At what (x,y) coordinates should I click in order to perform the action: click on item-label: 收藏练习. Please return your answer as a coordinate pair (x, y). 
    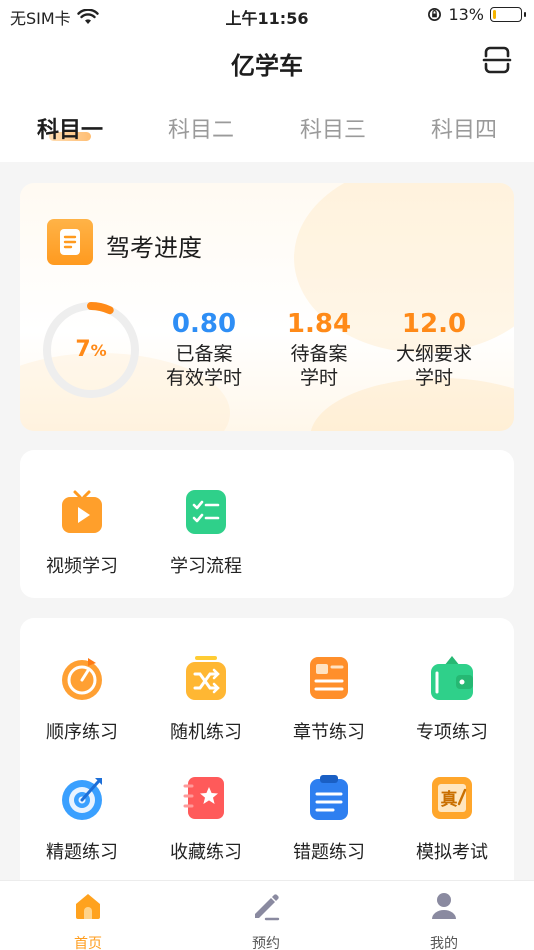
    Looking at the image, I should click on (206, 852).